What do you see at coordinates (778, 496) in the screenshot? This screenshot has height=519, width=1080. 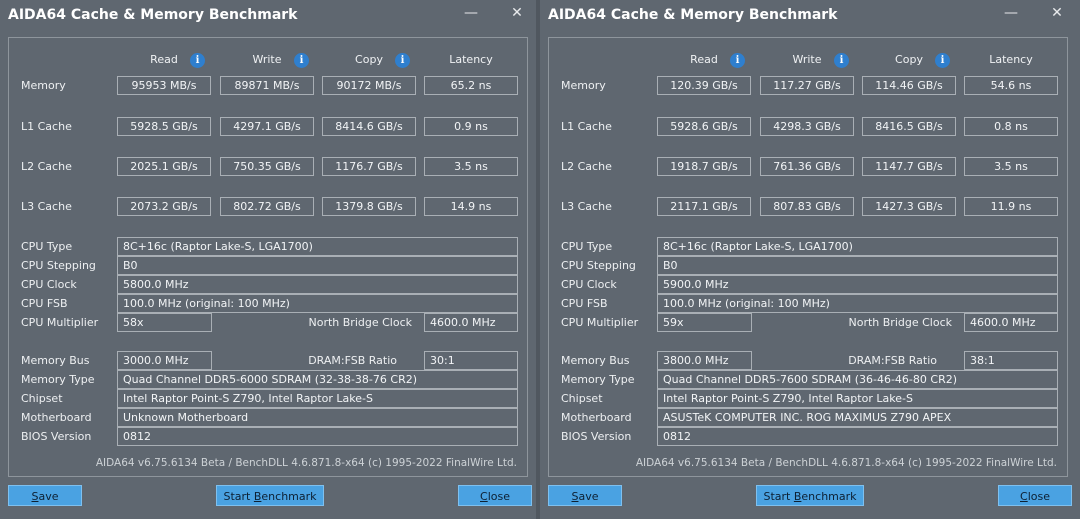 I see `start-benchmark-label-pre: Start` at bounding box center [778, 496].